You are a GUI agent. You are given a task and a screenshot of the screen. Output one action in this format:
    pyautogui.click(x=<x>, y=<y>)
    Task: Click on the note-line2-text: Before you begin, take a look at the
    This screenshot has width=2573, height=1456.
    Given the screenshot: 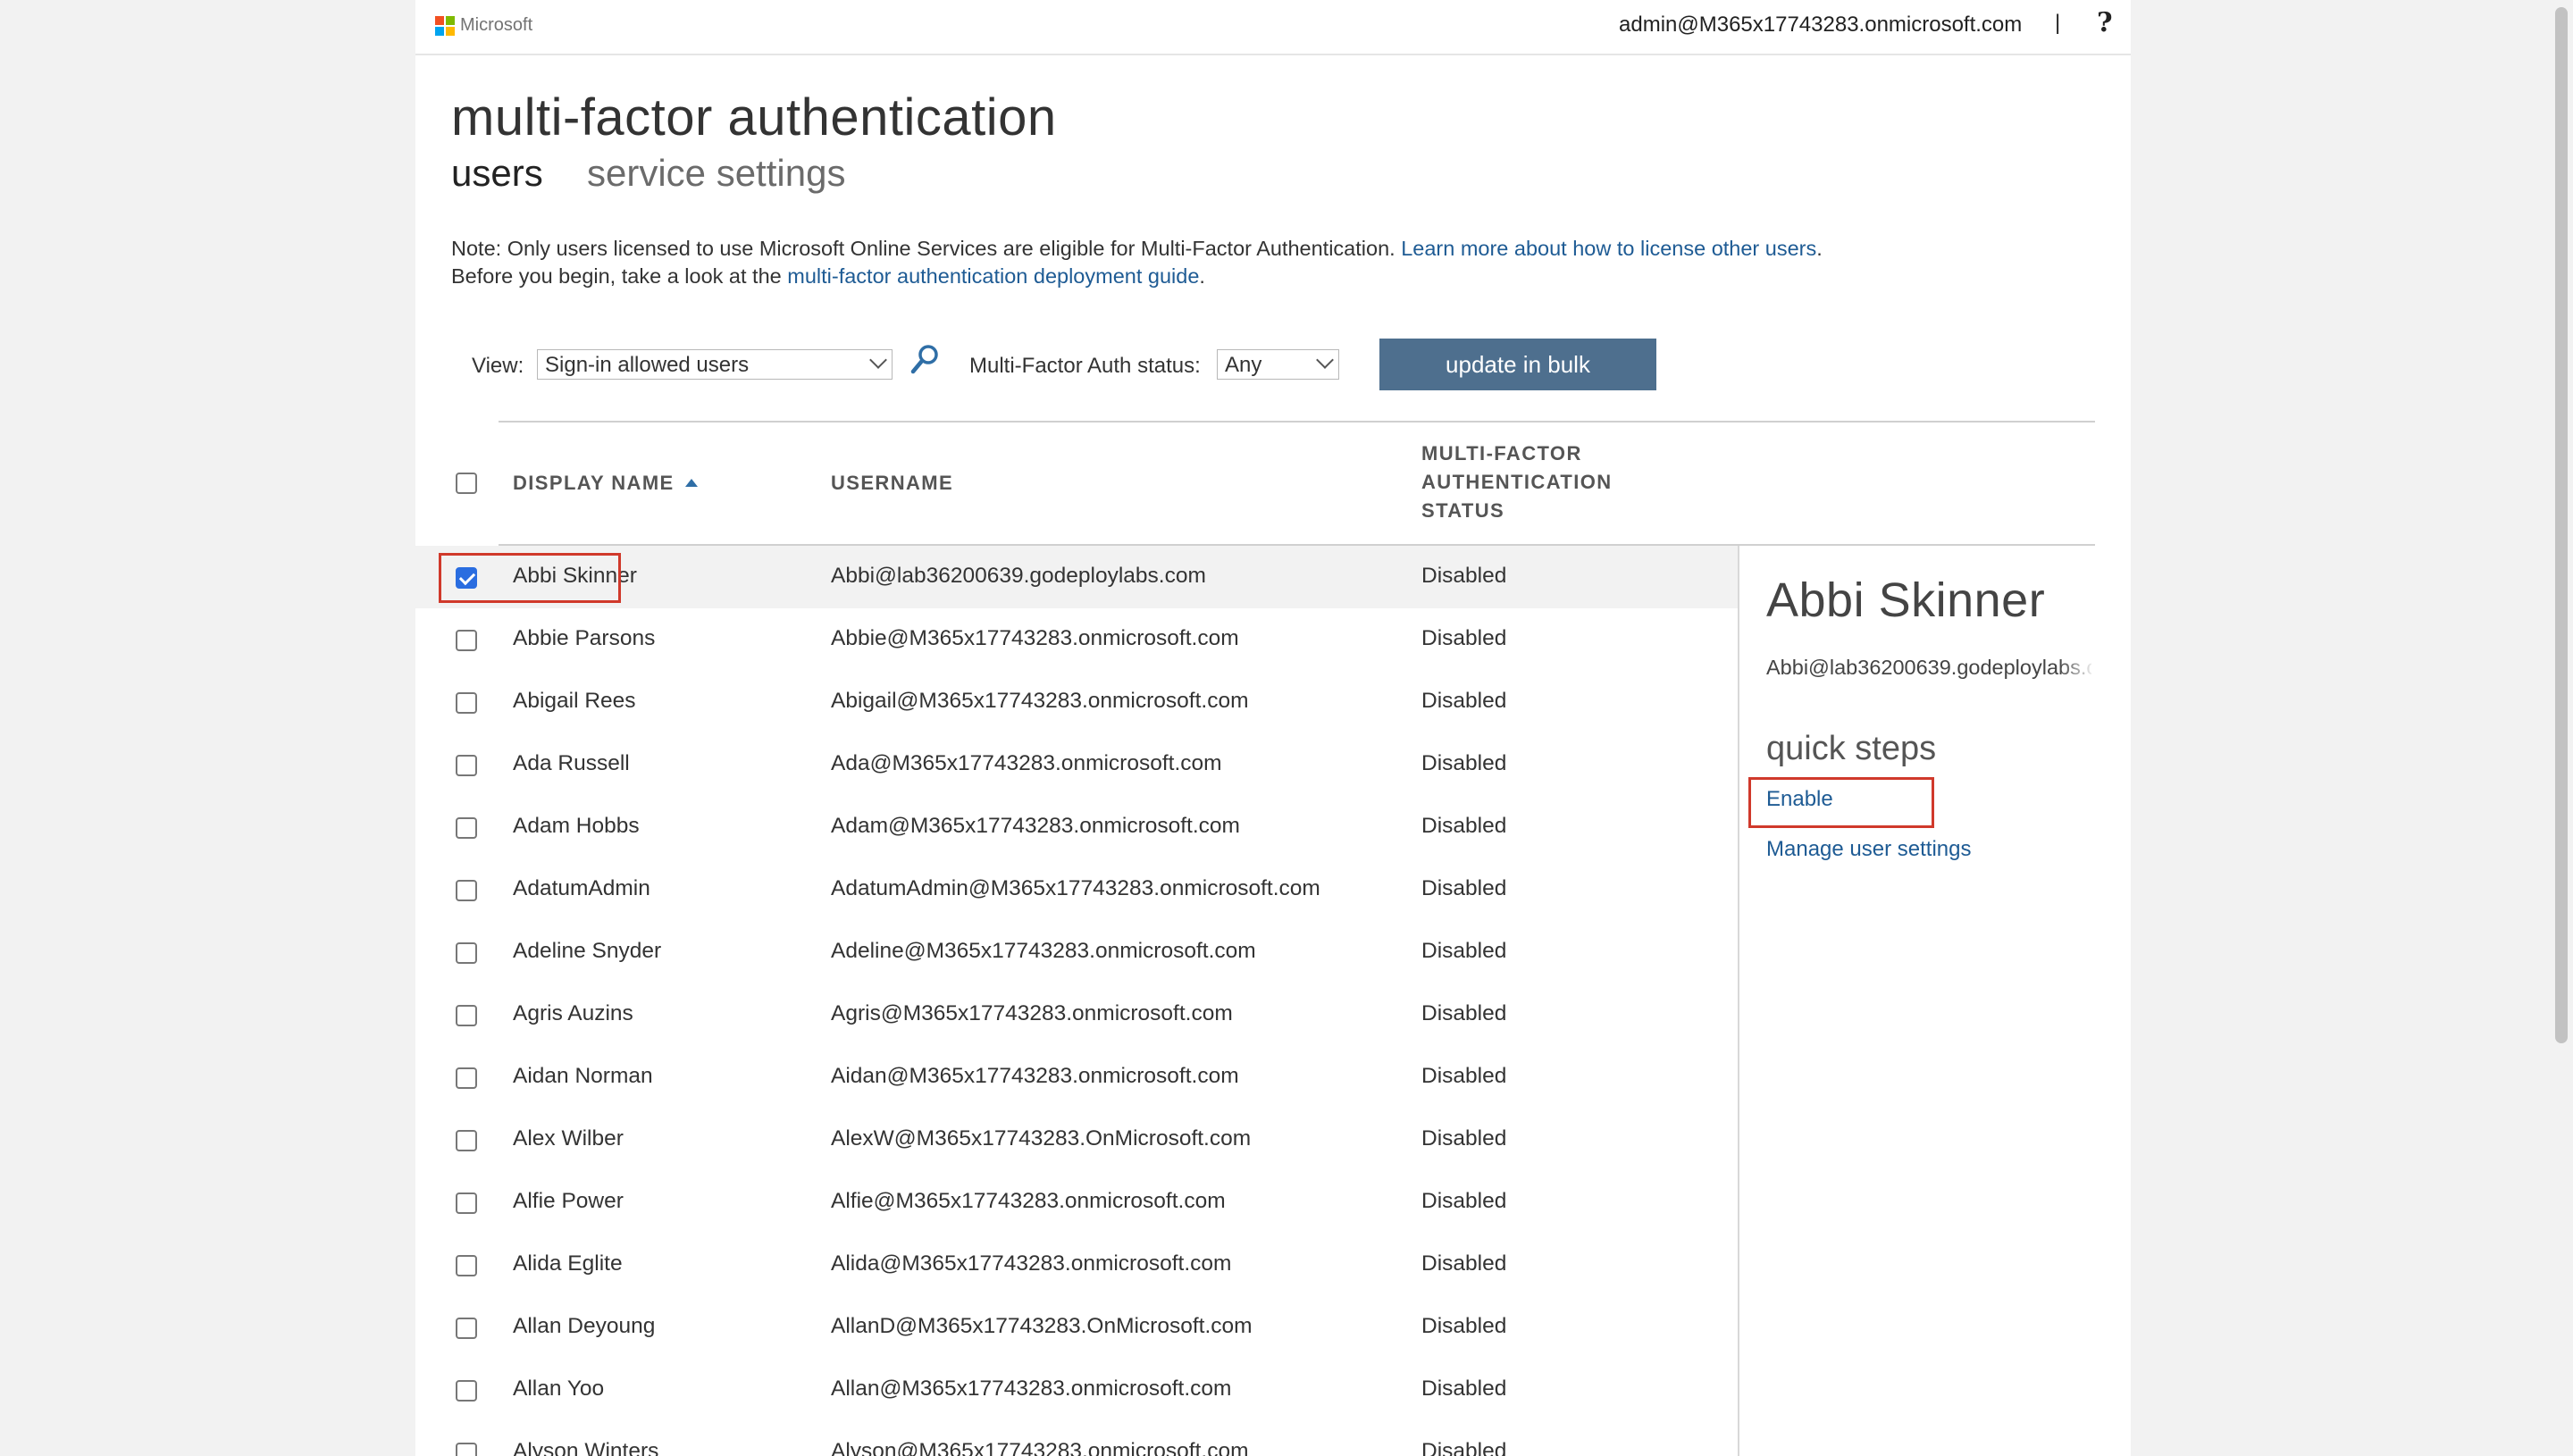 What is the action you would take?
    pyautogui.click(x=619, y=276)
    